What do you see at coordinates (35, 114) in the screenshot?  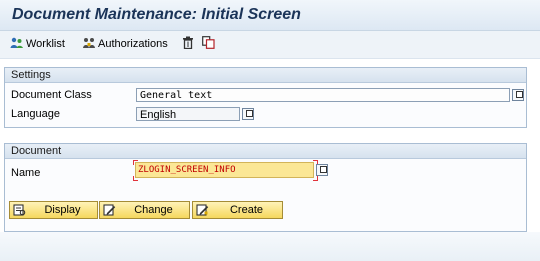 I see `language-label: Language` at bounding box center [35, 114].